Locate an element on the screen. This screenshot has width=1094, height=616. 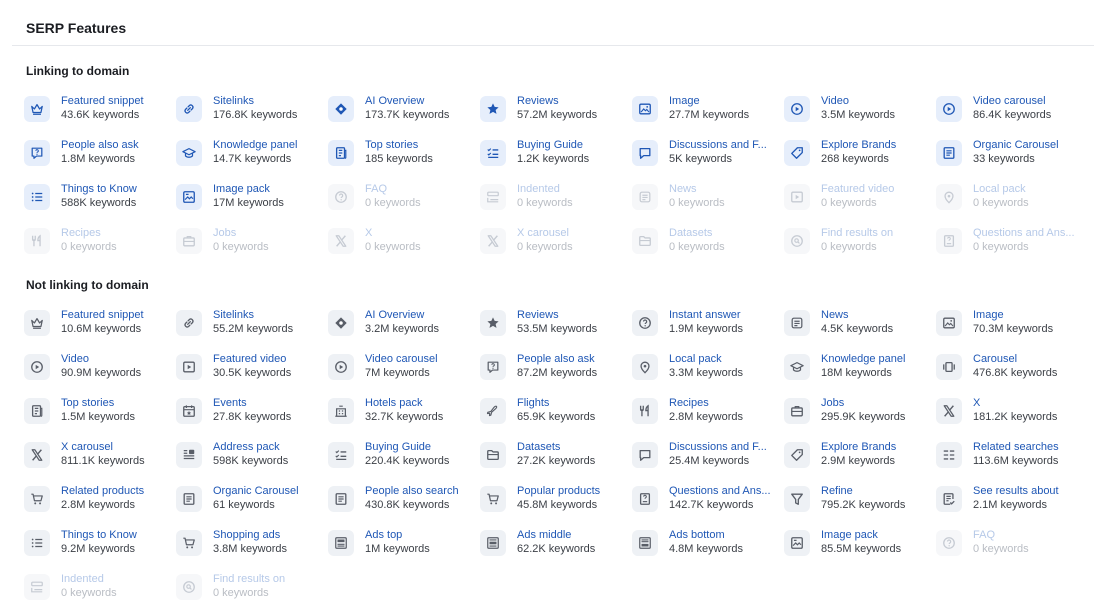
feature-item-notlinking-questions-and-ans: Questions and Ans... 142.7K keywords is located at coordinates (708, 506).